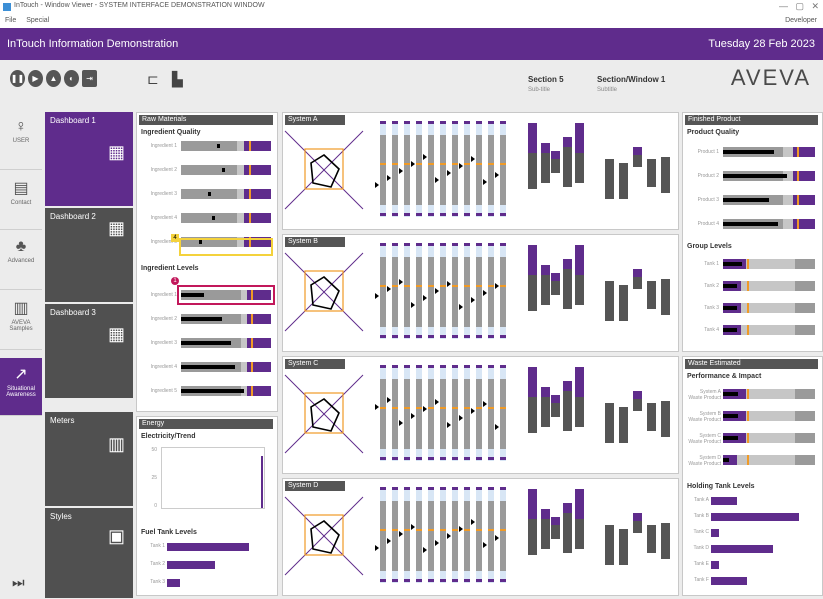 This screenshot has width=823, height=599. Describe the element at coordinates (226, 295) in the screenshot. I see `alarm-highlight` at that location.